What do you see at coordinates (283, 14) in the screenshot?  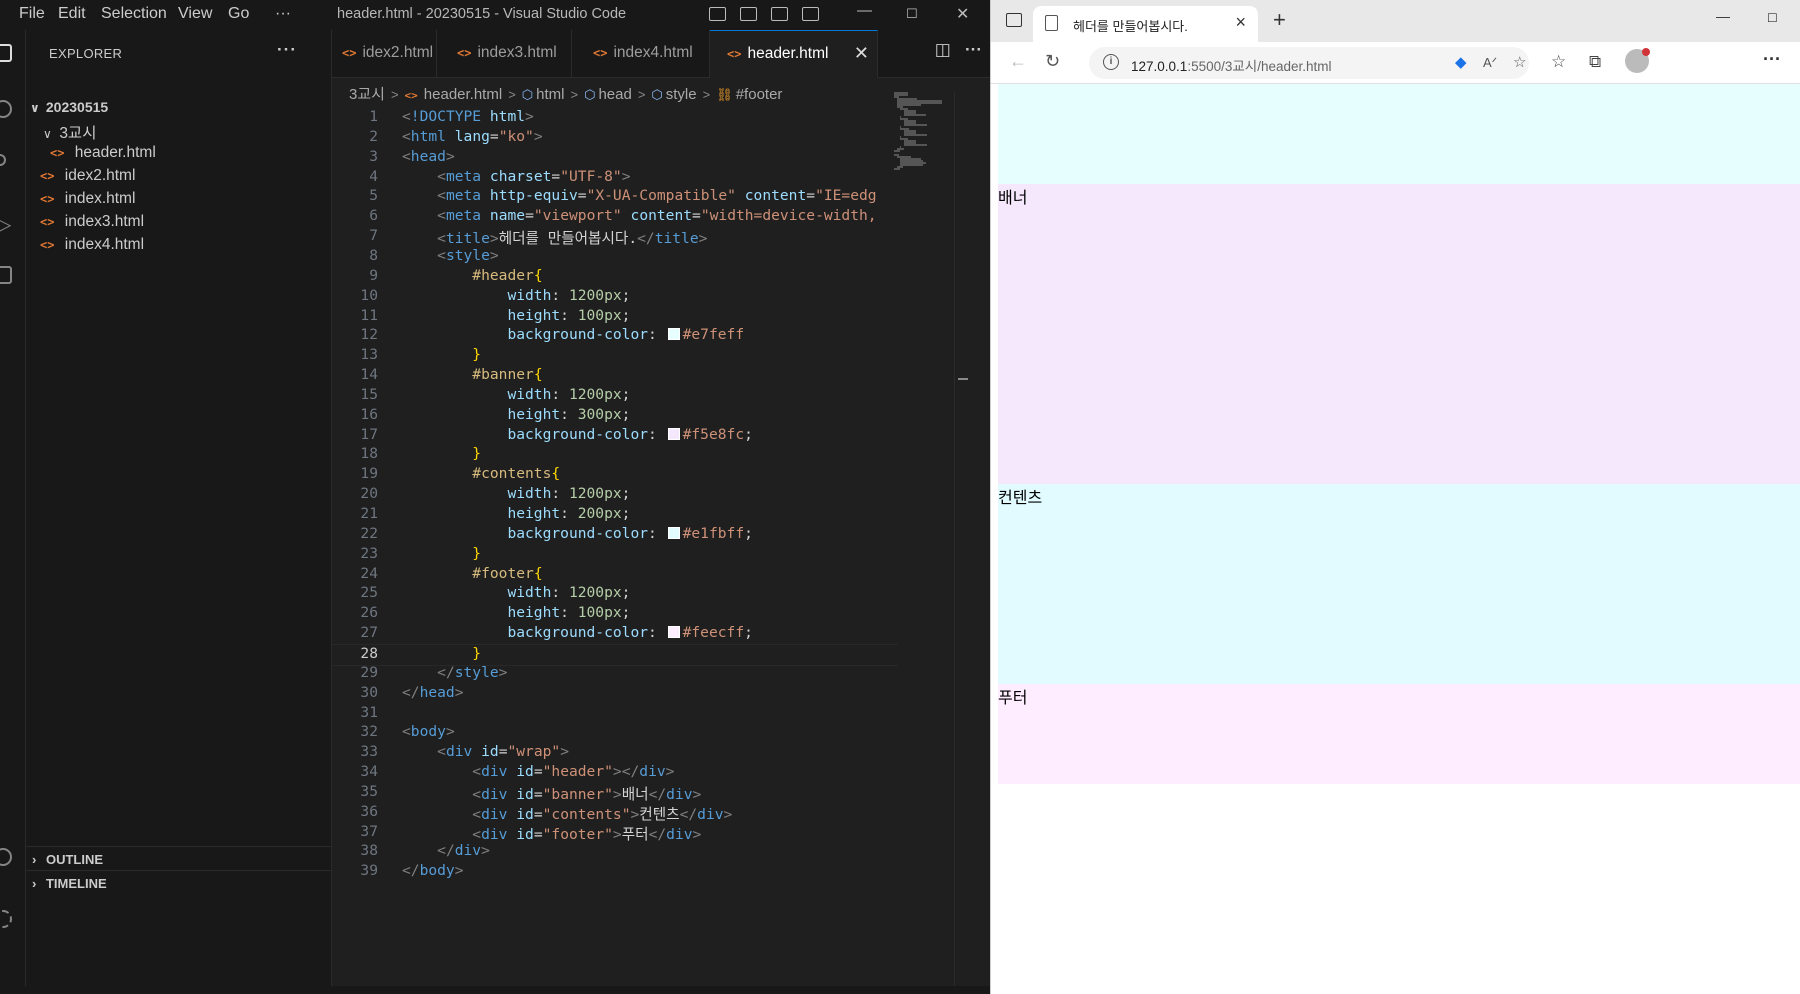 I see `menu-more: ···` at bounding box center [283, 14].